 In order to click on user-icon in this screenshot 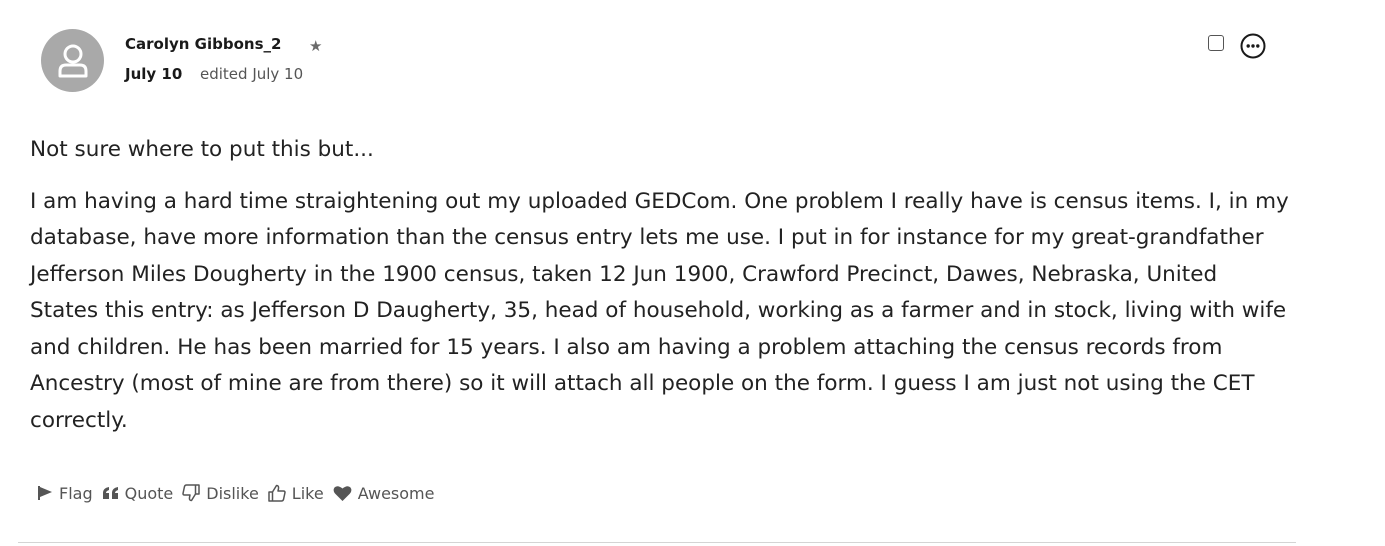, I will do `click(72, 60)`.